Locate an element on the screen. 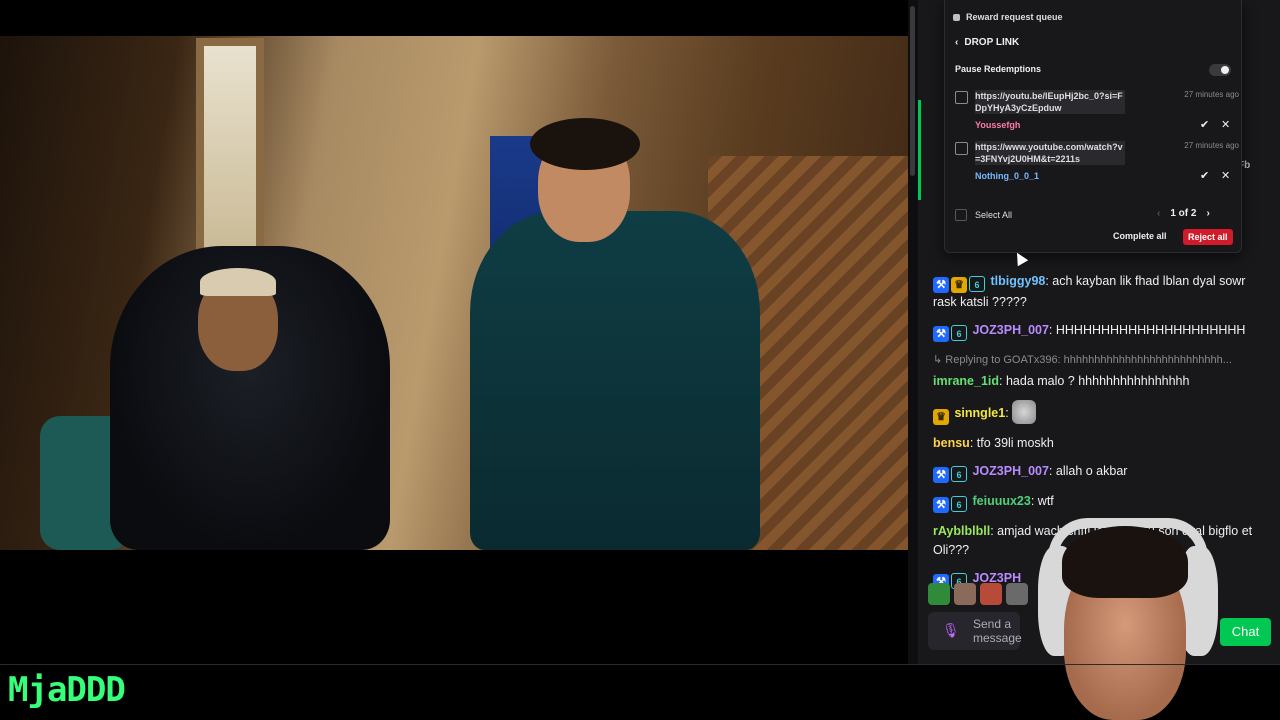  request-user: Youssefgh is located at coordinates (997, 125).